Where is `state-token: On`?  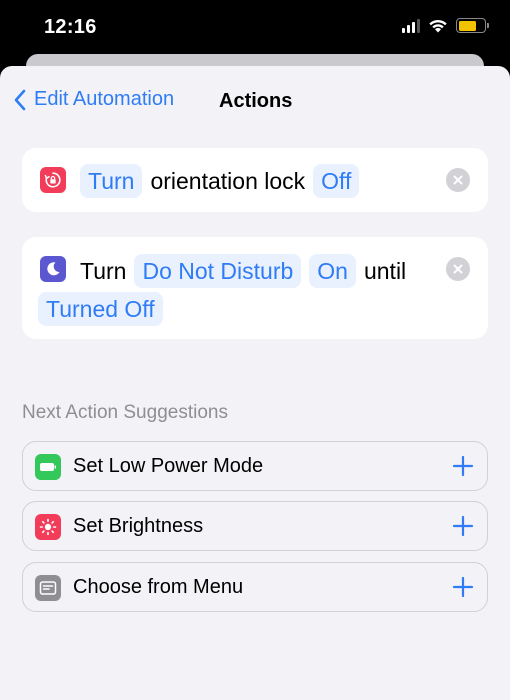
state-token: On is located at coordinates (332, 271).